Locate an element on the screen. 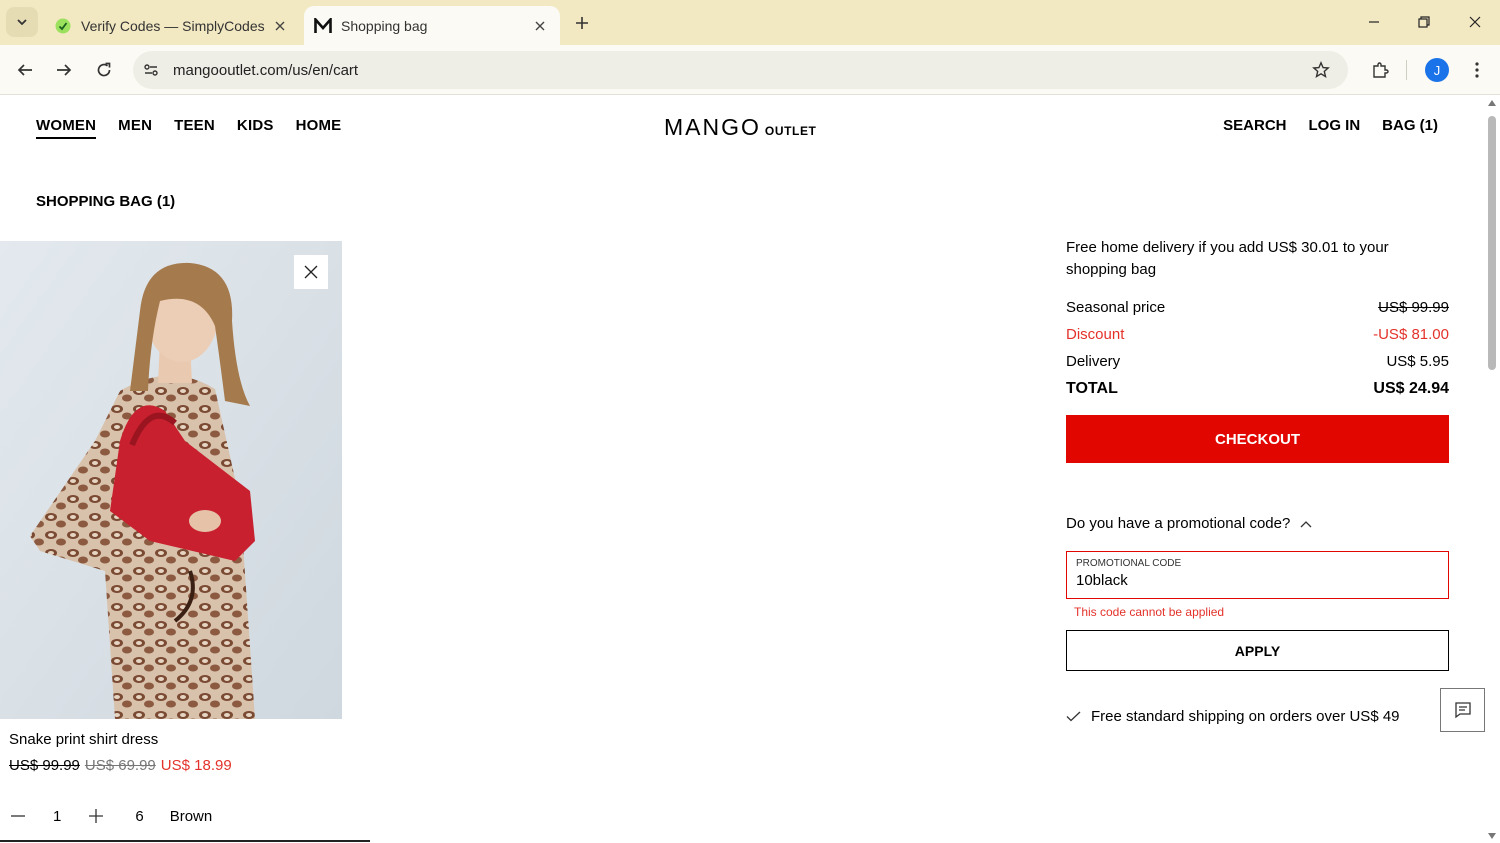 Image resolution: width=1500 pixels, height=843 pixels. scroll-up-icon is located at coordinates (1492, 103).